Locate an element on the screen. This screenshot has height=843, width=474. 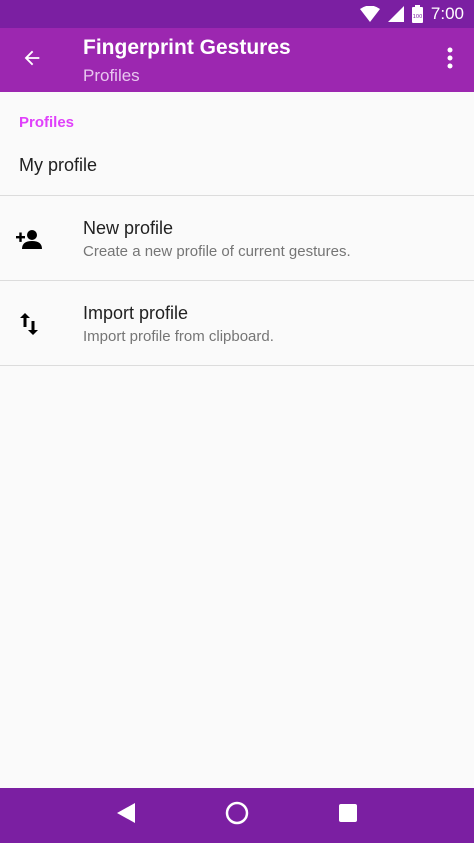
navigation-bar is located at coordinates (237, 815).